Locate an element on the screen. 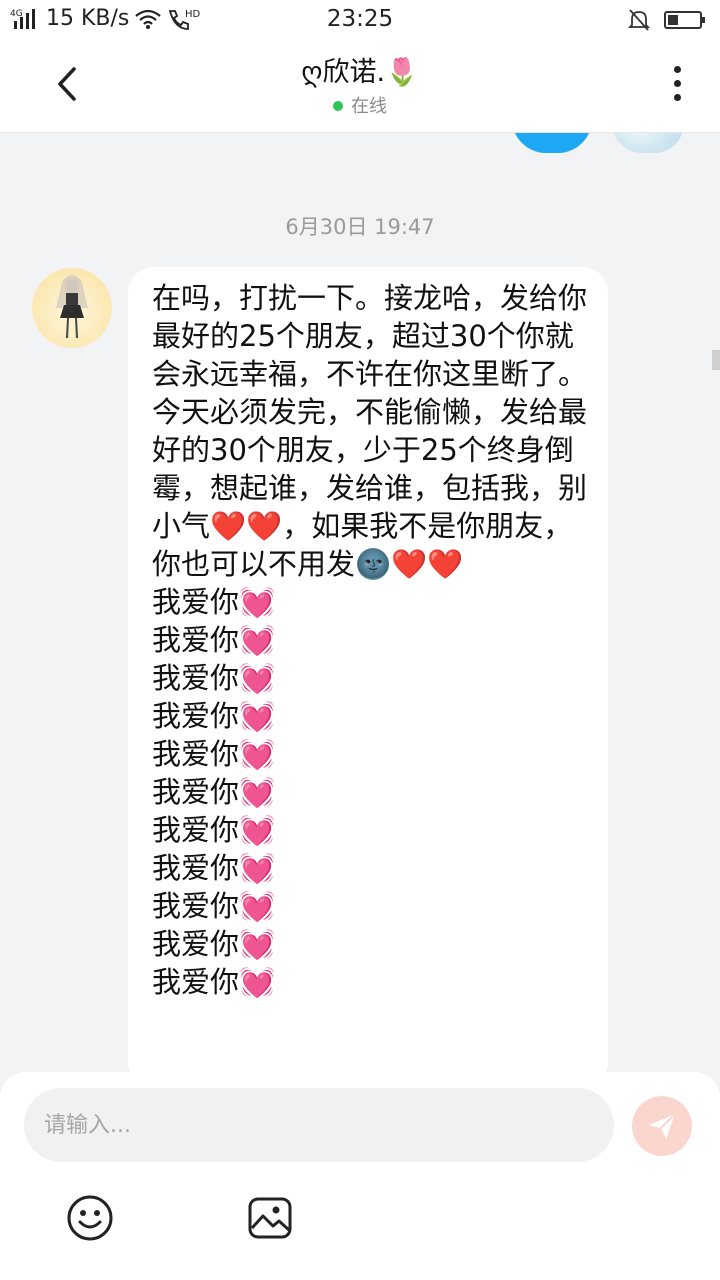 Image resolution: width=720 pixels, height=1280 pixels. online-dot-icon is located at coordinates (338, 106).